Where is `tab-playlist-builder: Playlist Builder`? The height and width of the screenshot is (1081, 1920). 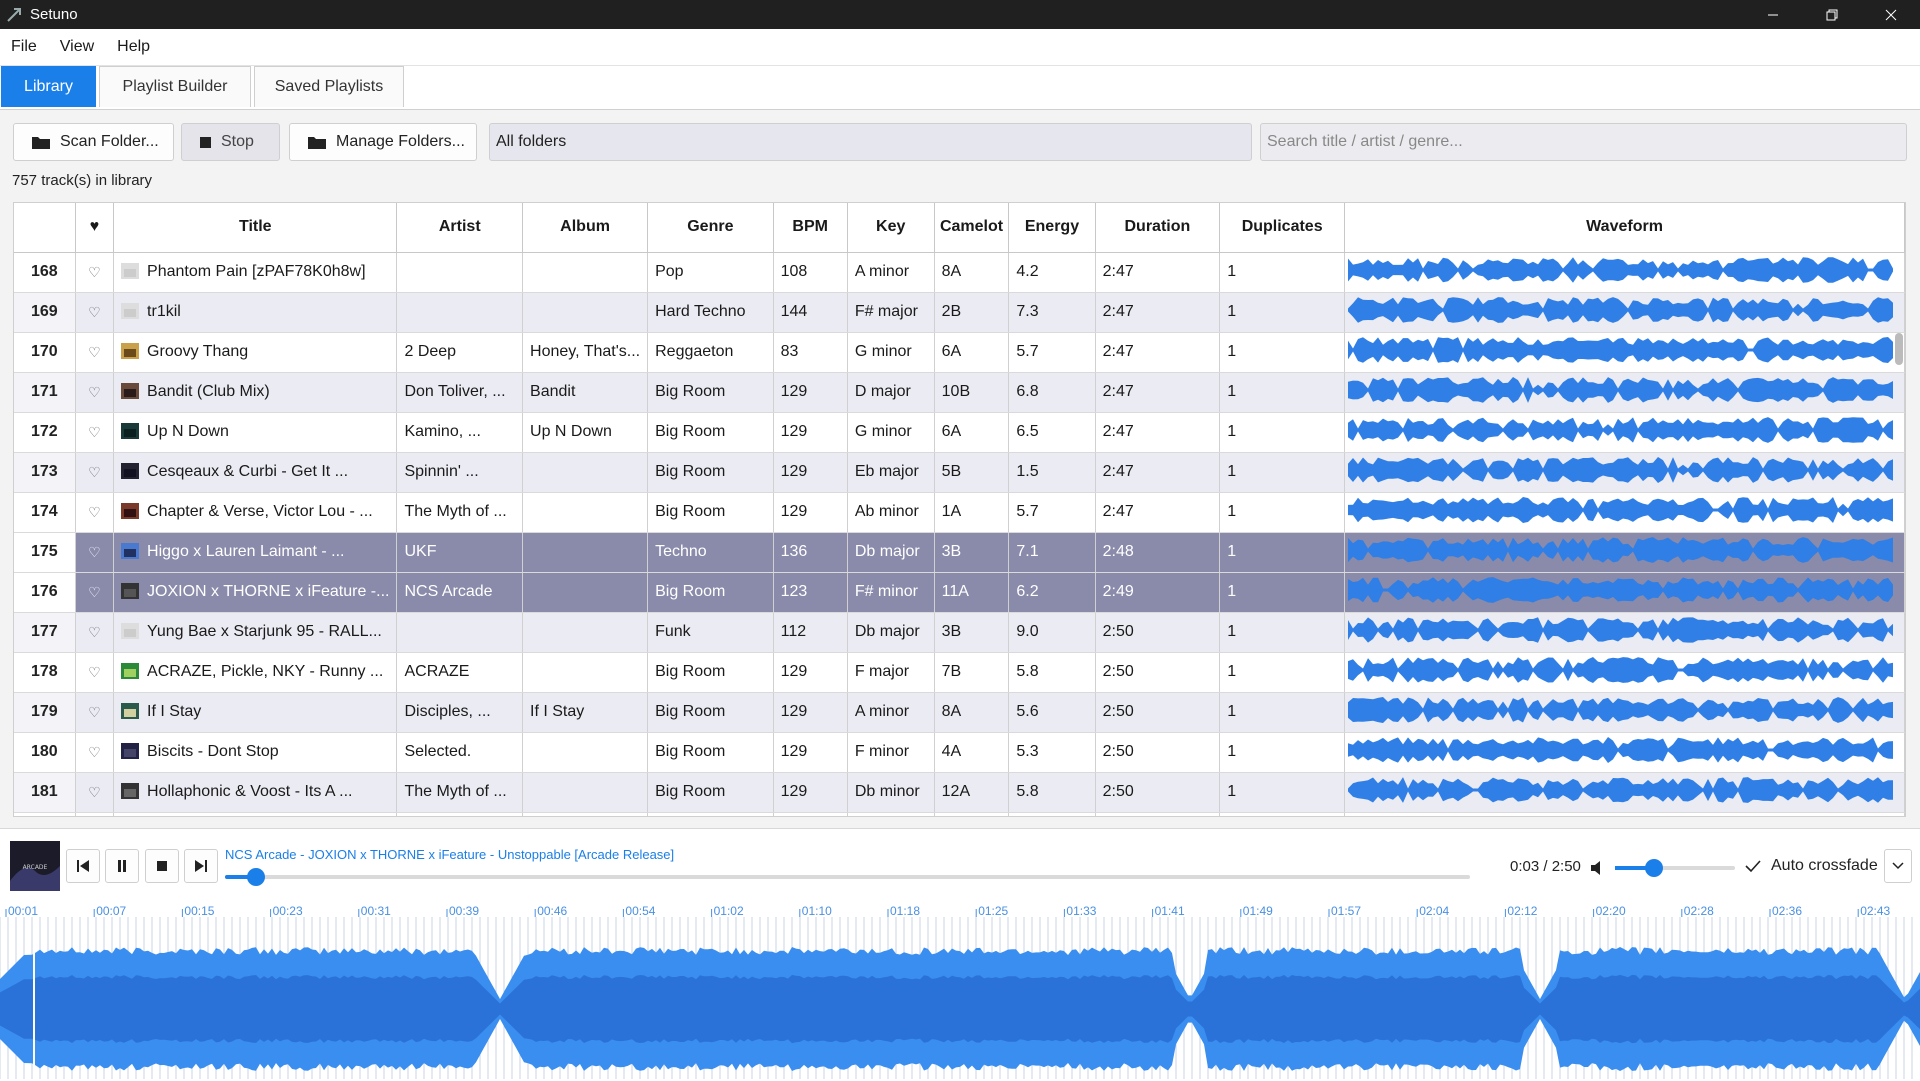 tab-playlist-builder: Playlist Builder is located at coordinates (175, 86).